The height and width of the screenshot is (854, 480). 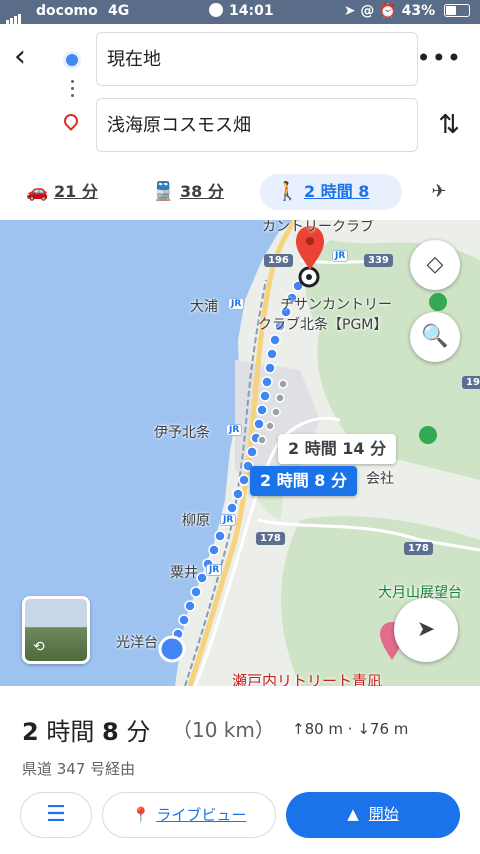 What do you see at coordinates (223, 730) in the screenshot?
I see `route-distance: （10 km）` at bounding box center [223, 730].